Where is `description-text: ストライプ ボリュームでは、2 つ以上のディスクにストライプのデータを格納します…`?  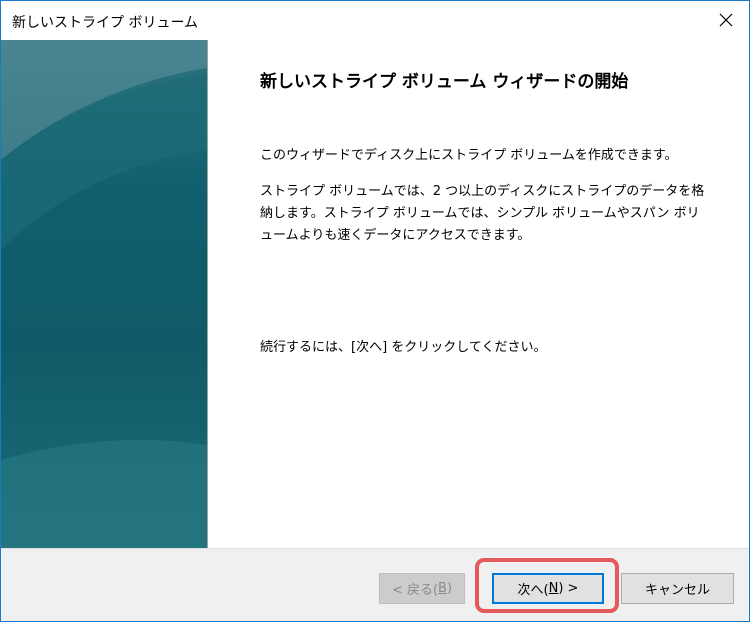
description-text: ストライプ ボリュームでは、2 つ以上のディスクにストライプのデータを格納します… is located at coordinates (482, 213).